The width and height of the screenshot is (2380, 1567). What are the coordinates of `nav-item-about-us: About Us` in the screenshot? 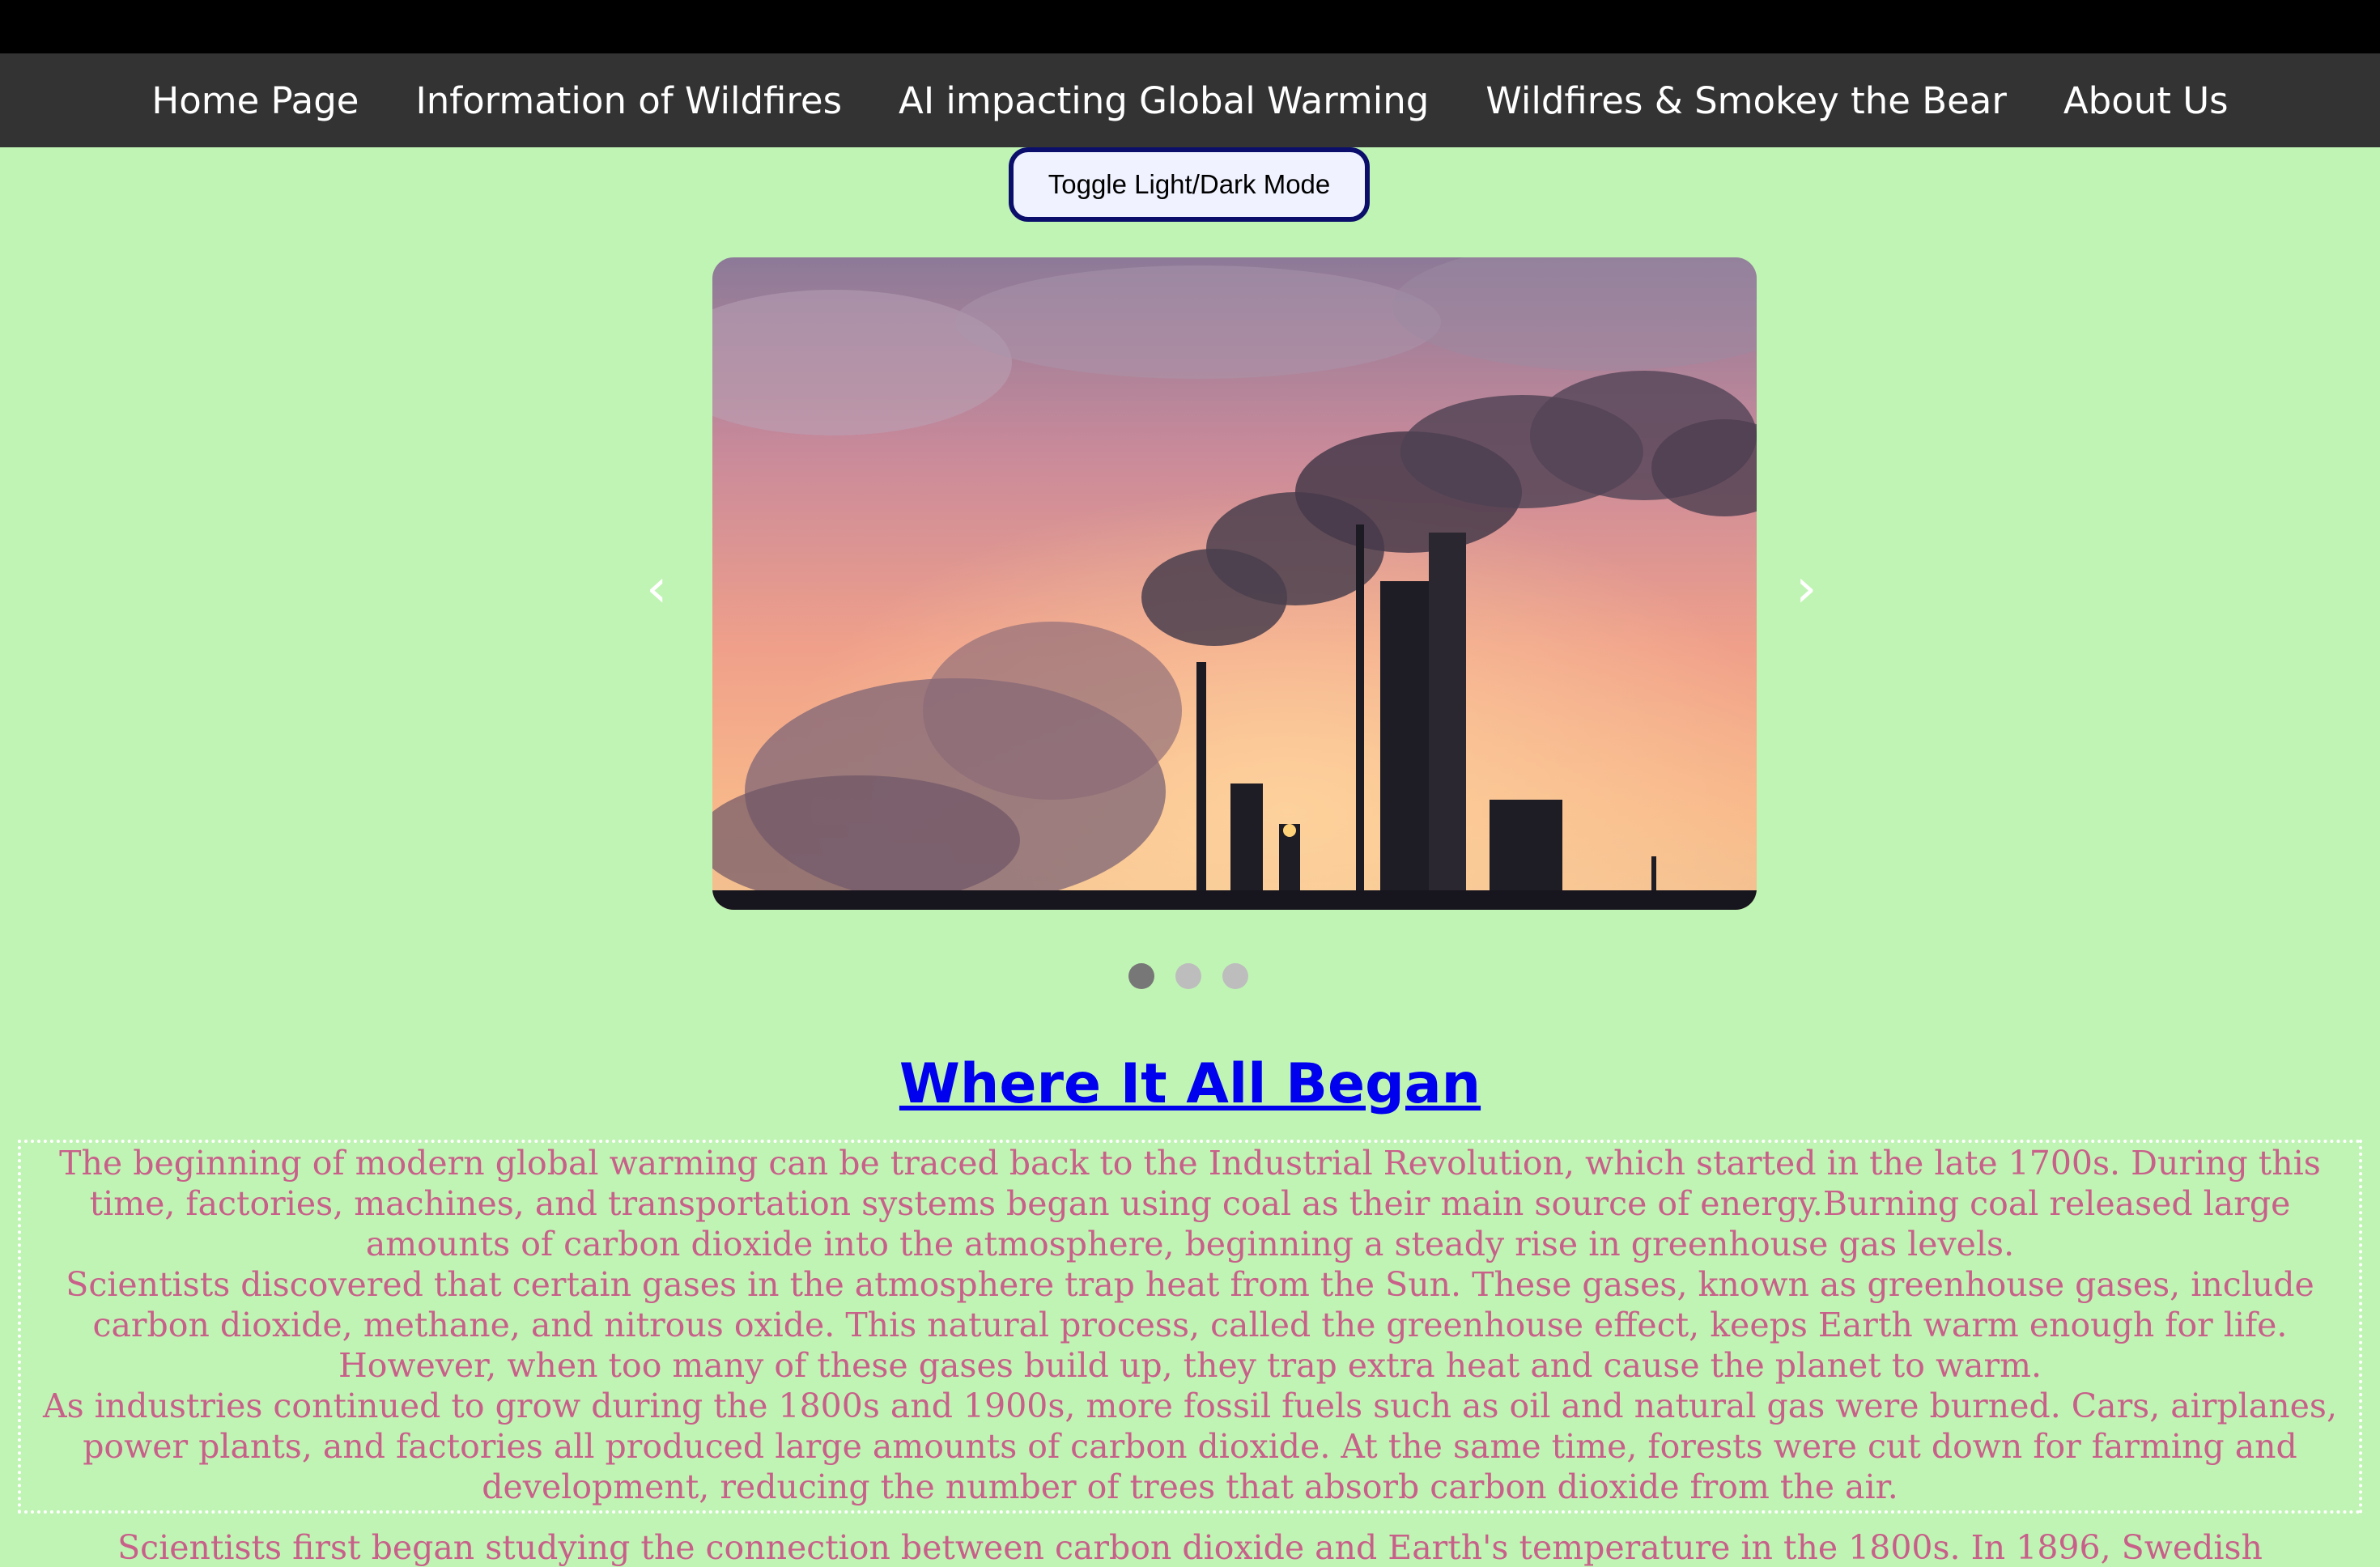 It's located at (2146, 100).